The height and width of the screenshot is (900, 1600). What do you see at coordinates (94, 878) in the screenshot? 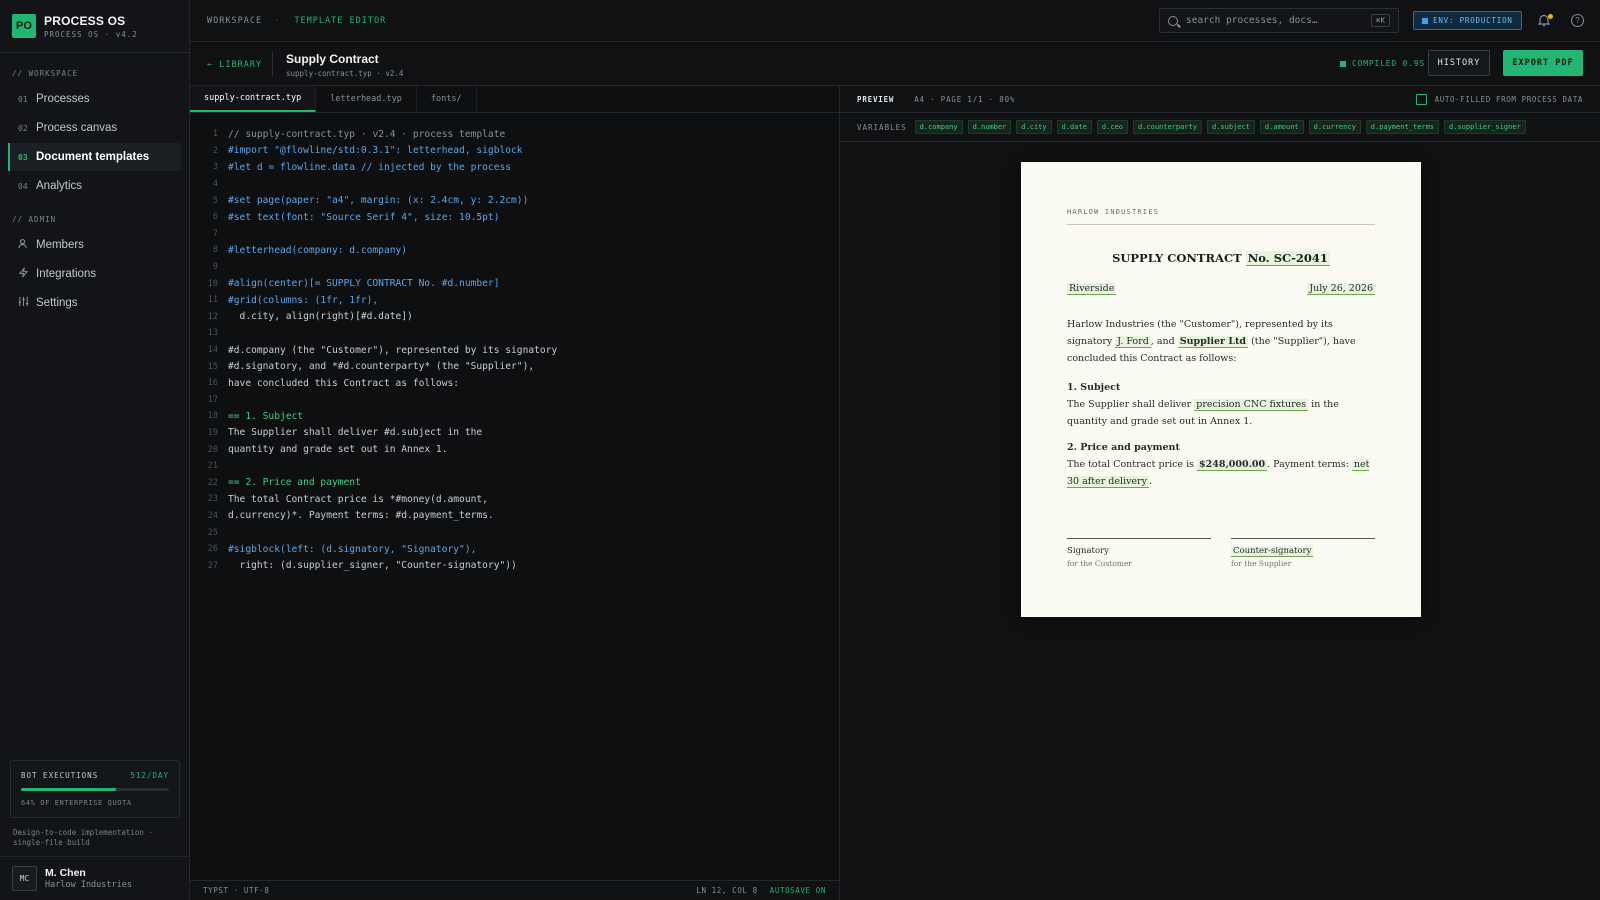
I see `user-profile: MC M. Chen Harlow Industries` at bounding box center [94, 878].